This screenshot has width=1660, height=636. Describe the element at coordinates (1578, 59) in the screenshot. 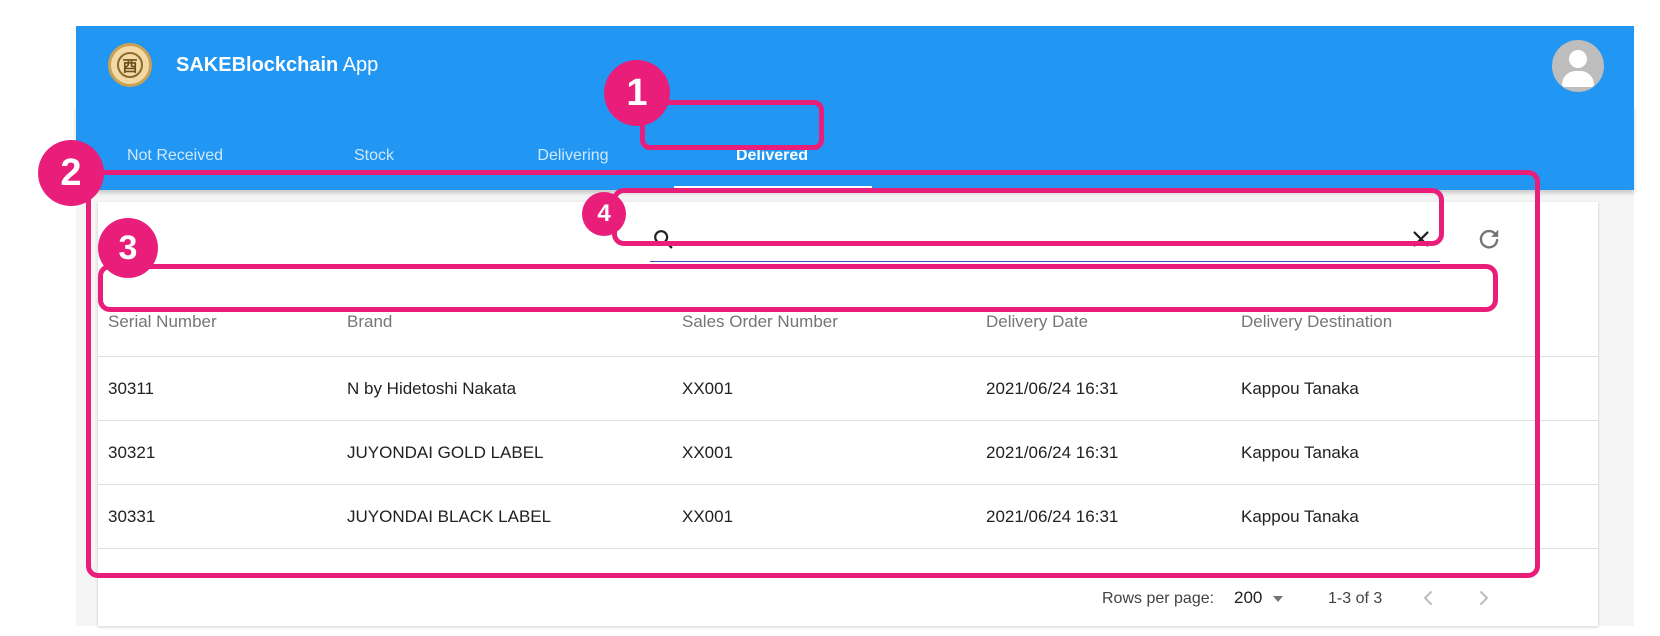

I see `avatar-head` at that location.